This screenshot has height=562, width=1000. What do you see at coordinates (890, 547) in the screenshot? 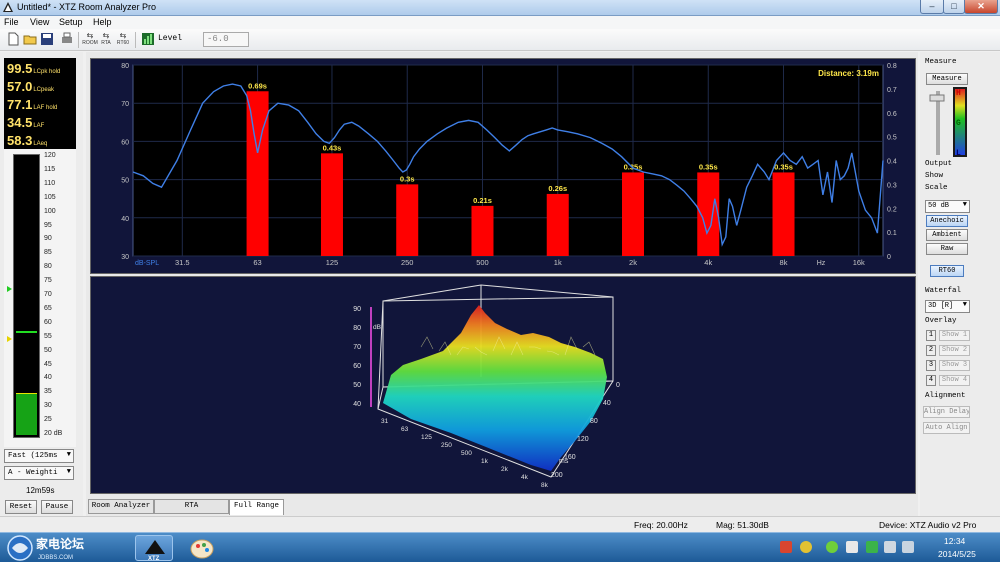
I see `tray-network-icon` at bounding box center [890, 547].